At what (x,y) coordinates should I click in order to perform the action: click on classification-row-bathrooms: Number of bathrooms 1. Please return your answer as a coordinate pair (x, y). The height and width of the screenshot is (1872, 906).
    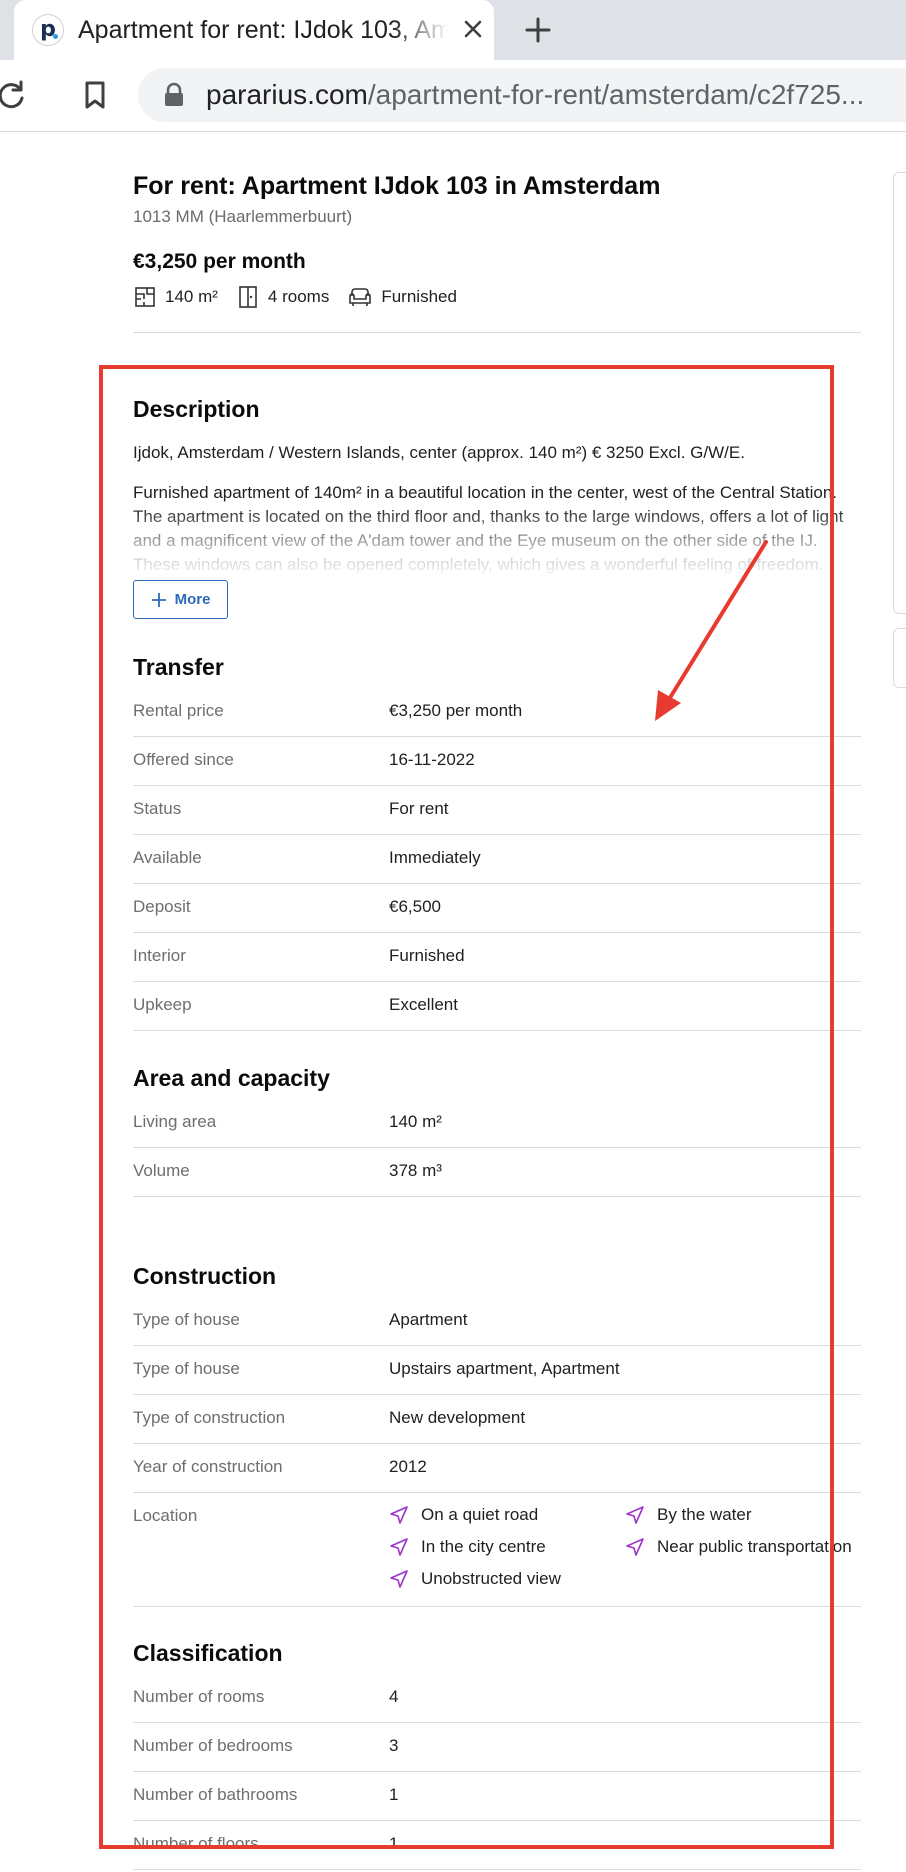
    Looking at the image, I should click on (497, 1796).